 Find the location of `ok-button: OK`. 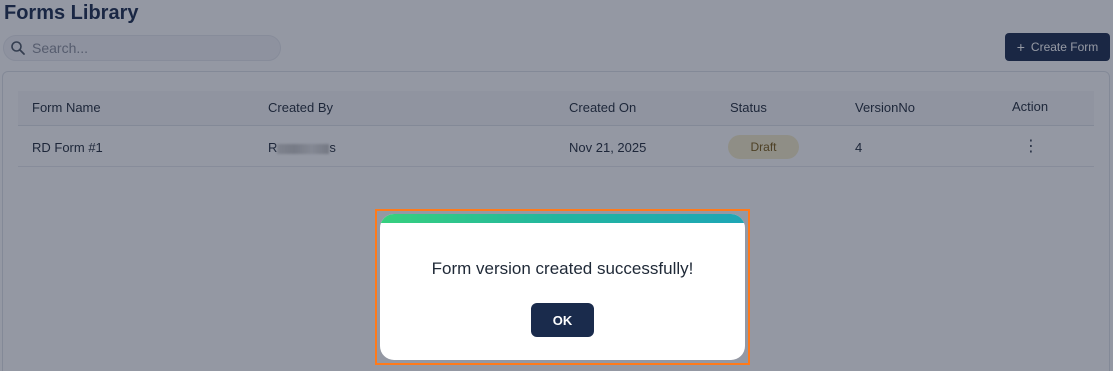

ok-button: OK is located at coordinates (562, 320).